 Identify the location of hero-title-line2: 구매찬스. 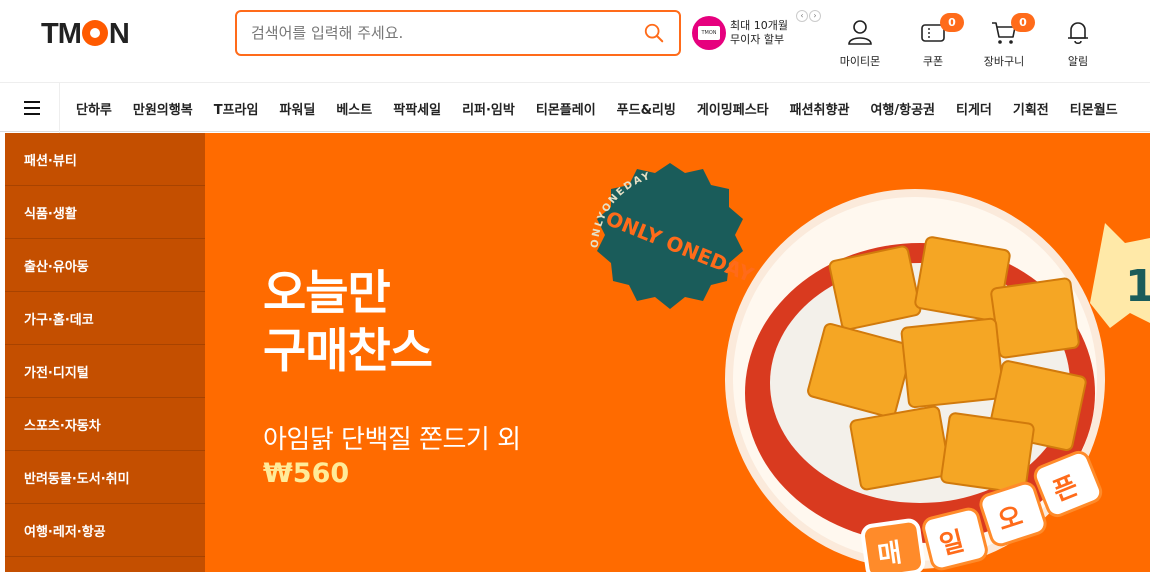
(348, 351).